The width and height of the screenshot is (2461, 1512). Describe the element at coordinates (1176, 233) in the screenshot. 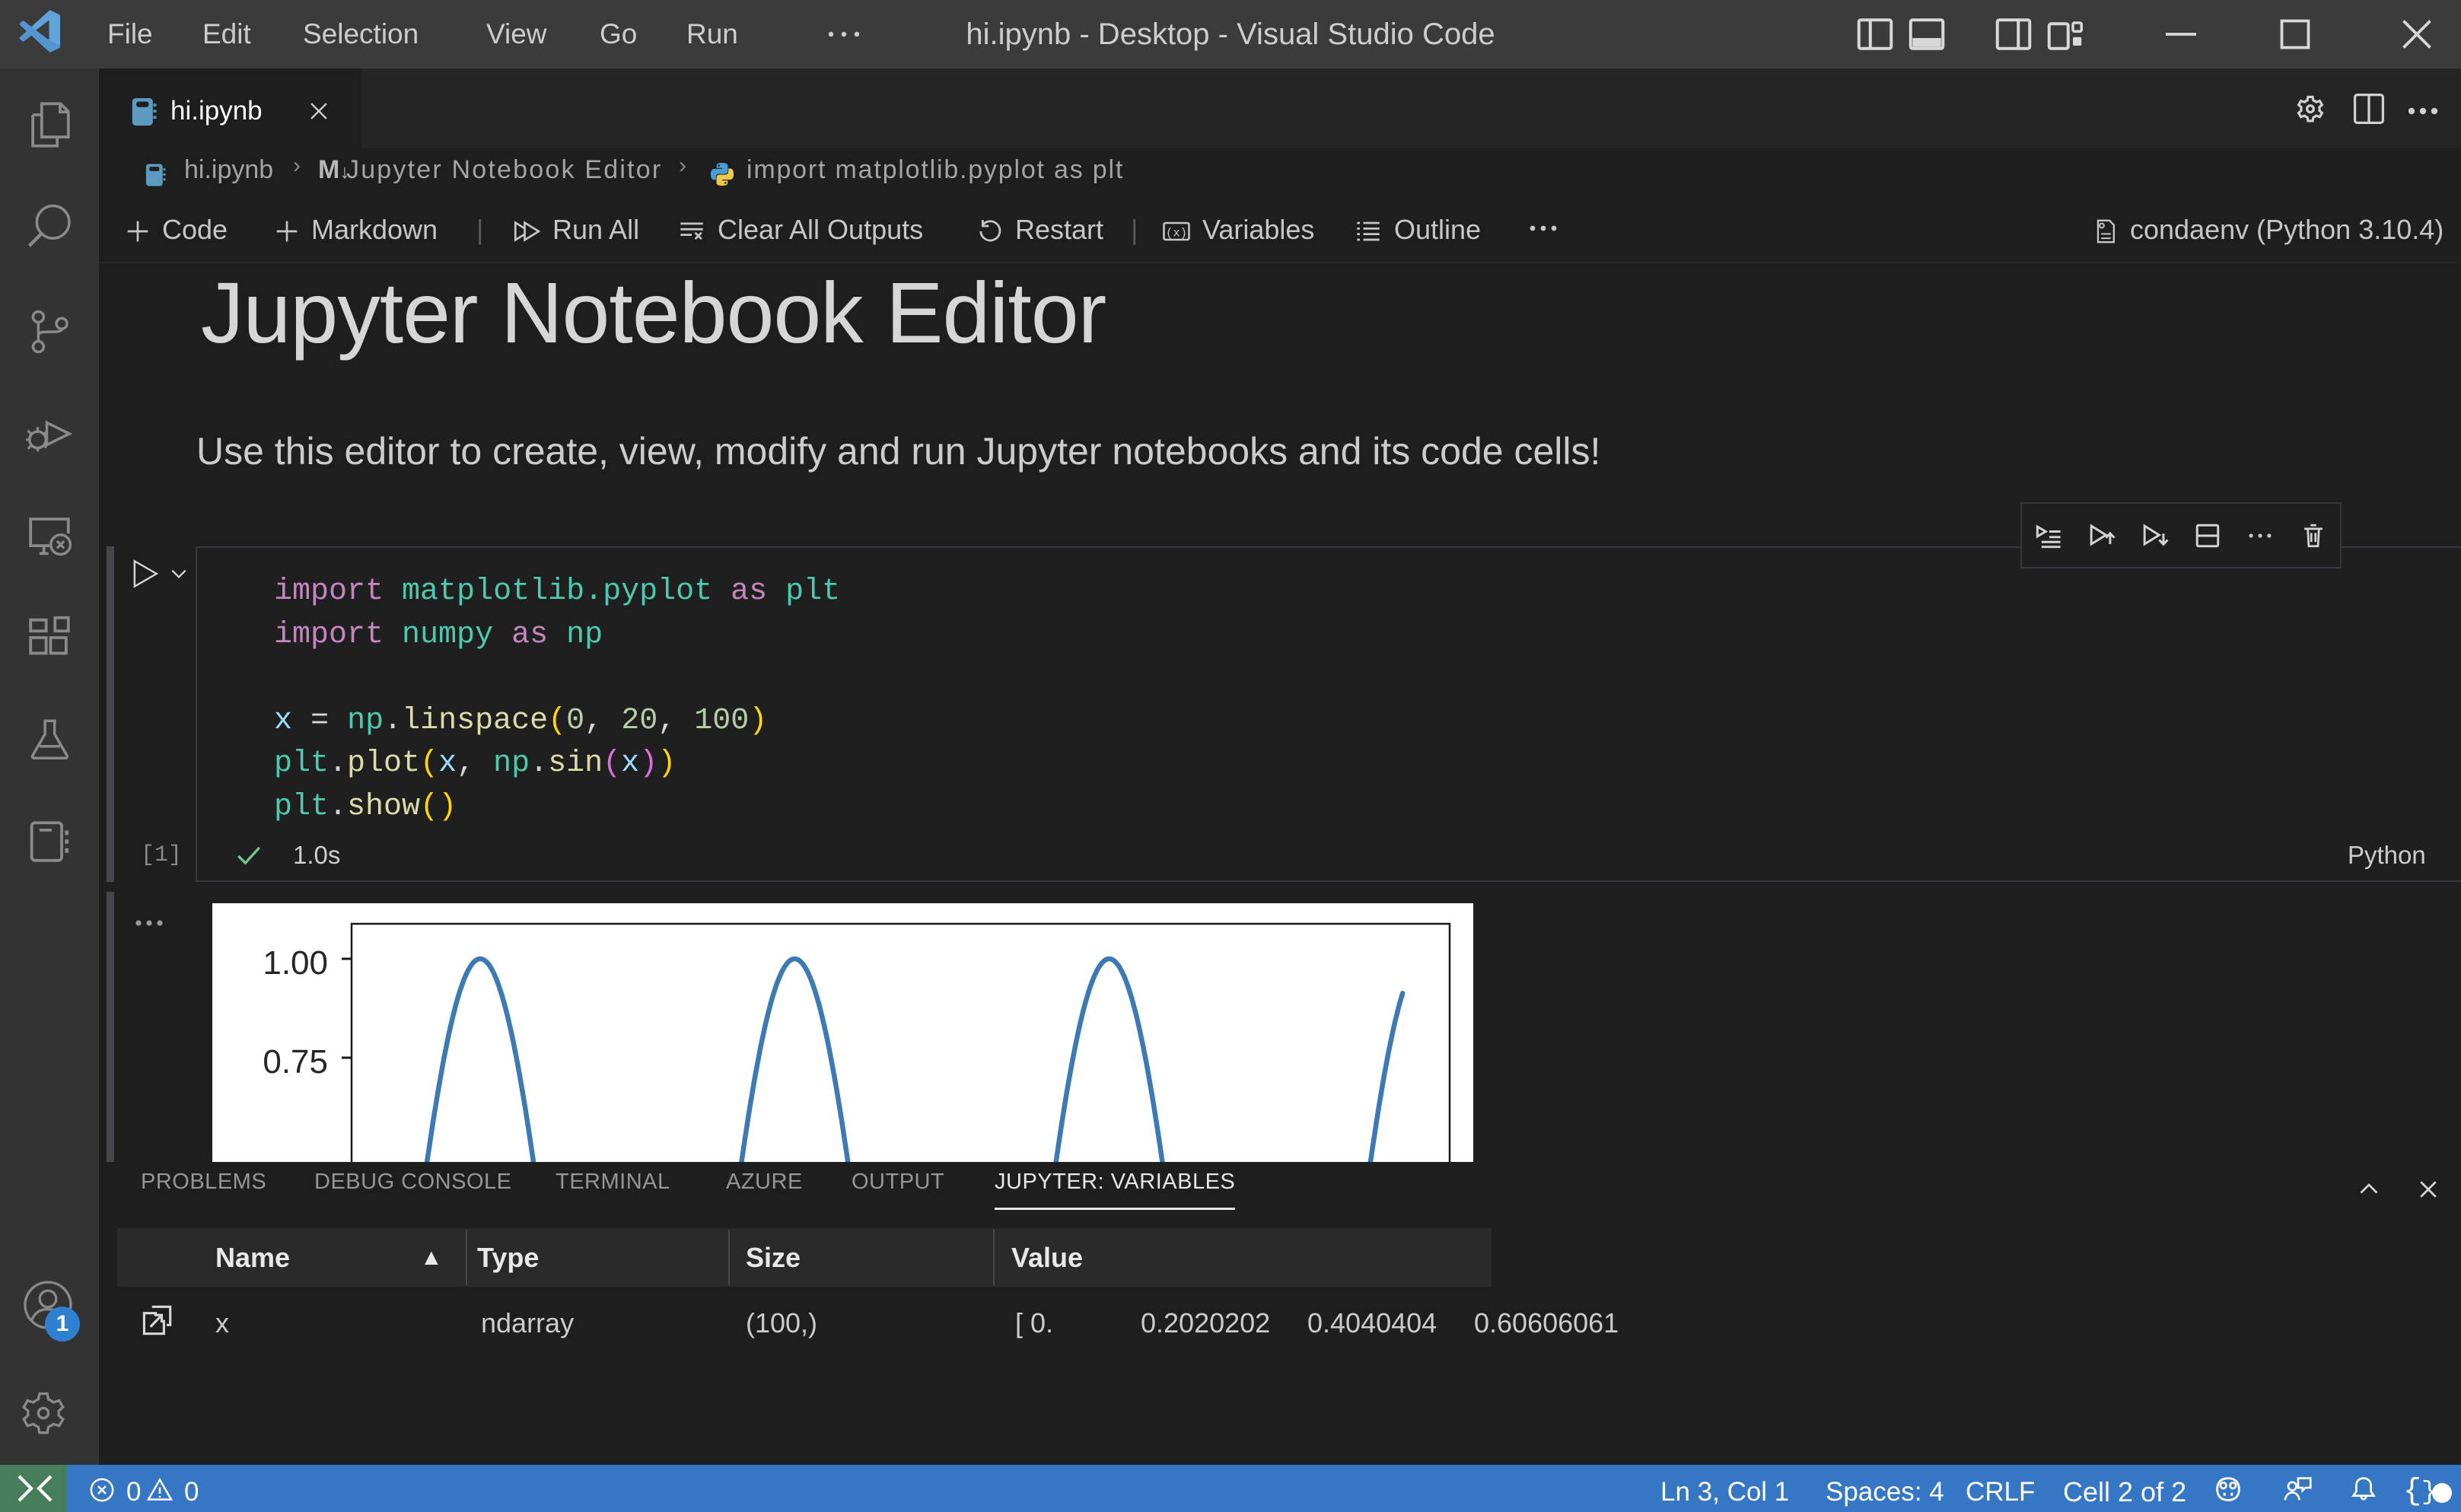

I see `svg-text: (x)` at that location.